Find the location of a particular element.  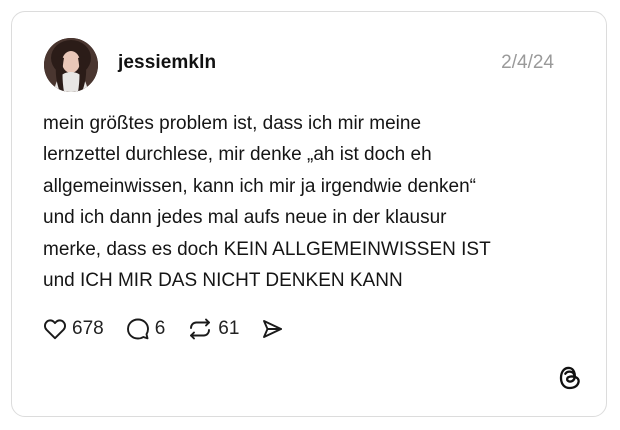

reply-button: 6 is located at coordinates (146, 329).